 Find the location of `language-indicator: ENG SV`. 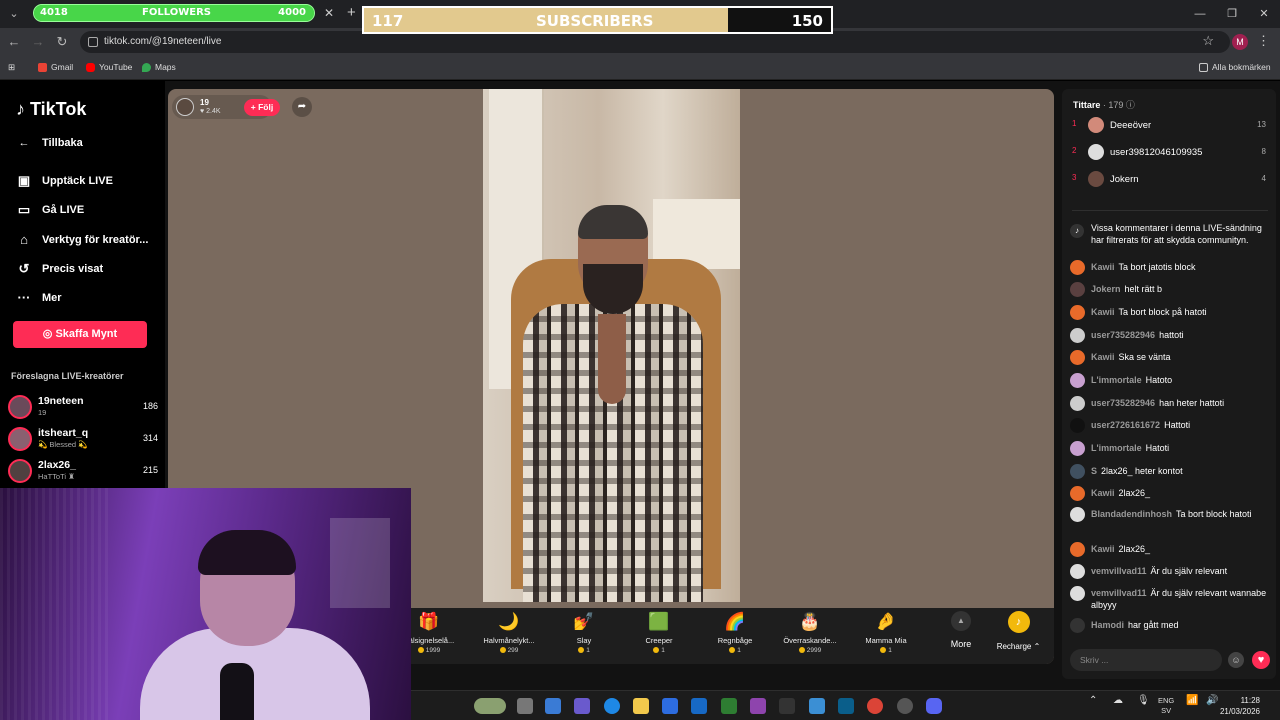

language-indicator: ENG SV is located at coordinates (1166, 706).